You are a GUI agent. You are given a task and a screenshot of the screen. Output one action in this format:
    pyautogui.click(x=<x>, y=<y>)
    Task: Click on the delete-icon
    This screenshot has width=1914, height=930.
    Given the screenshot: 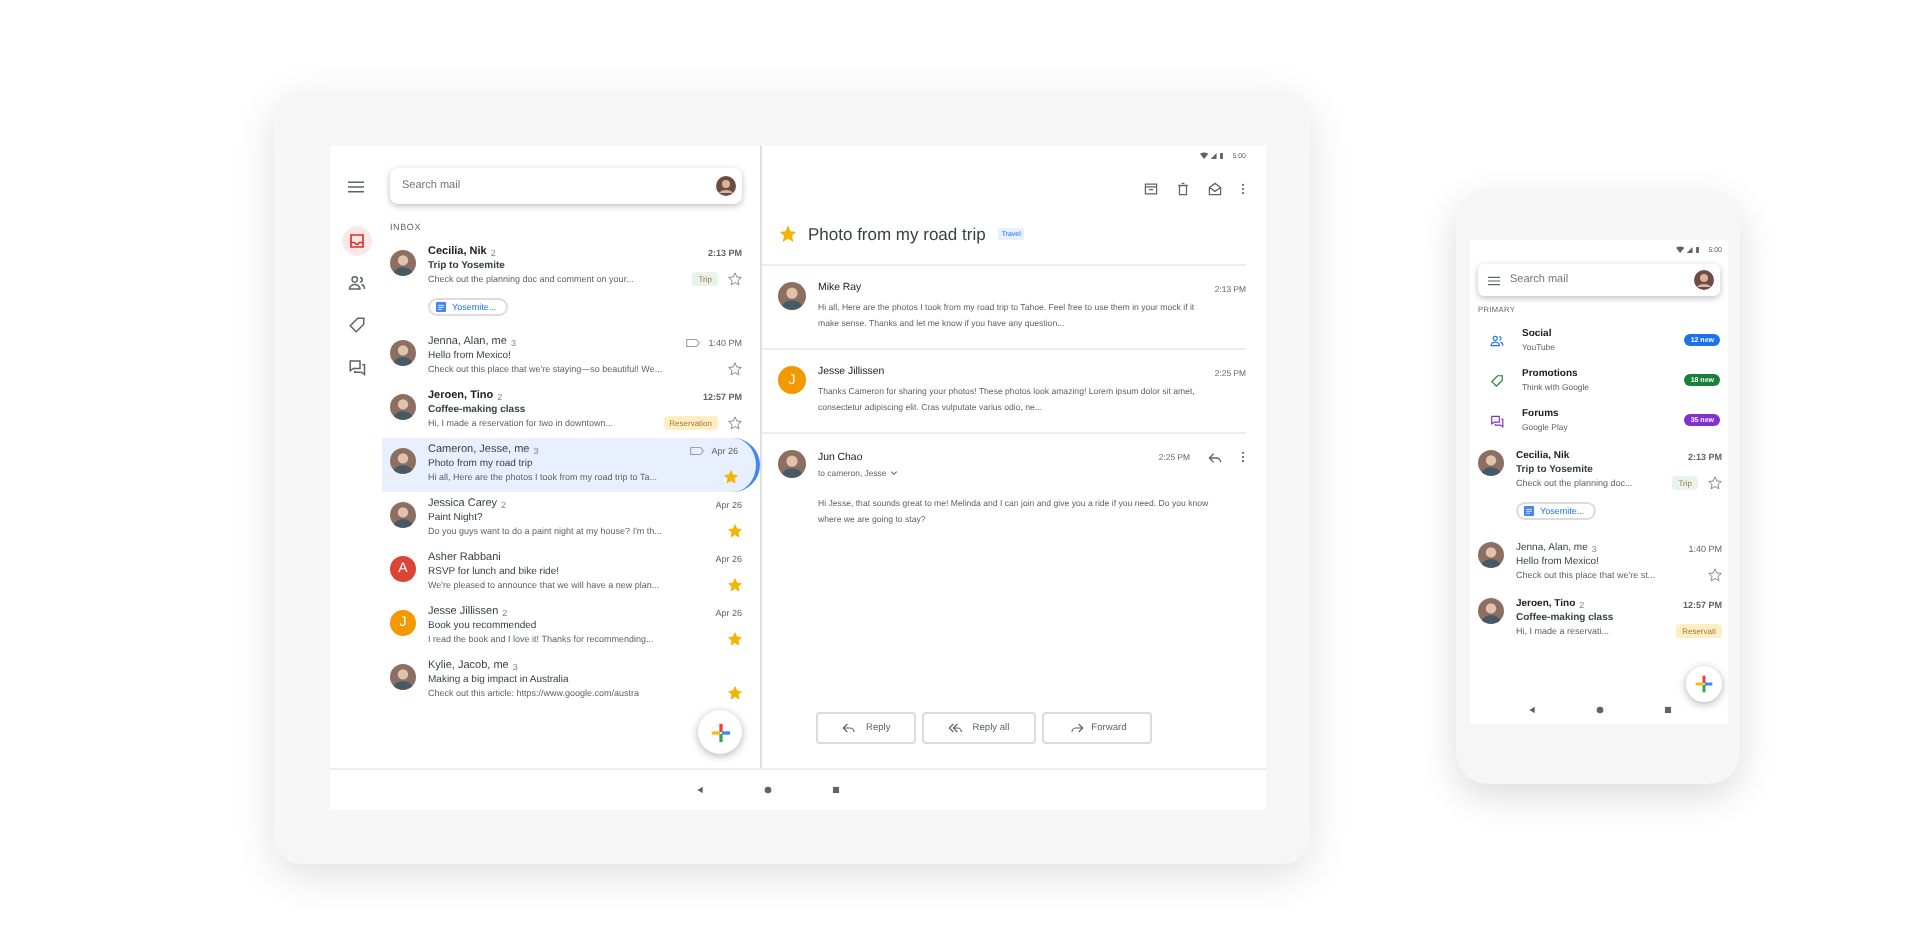 What is the action you would take?
    pyautogui.click(x=1183, y=189)
    